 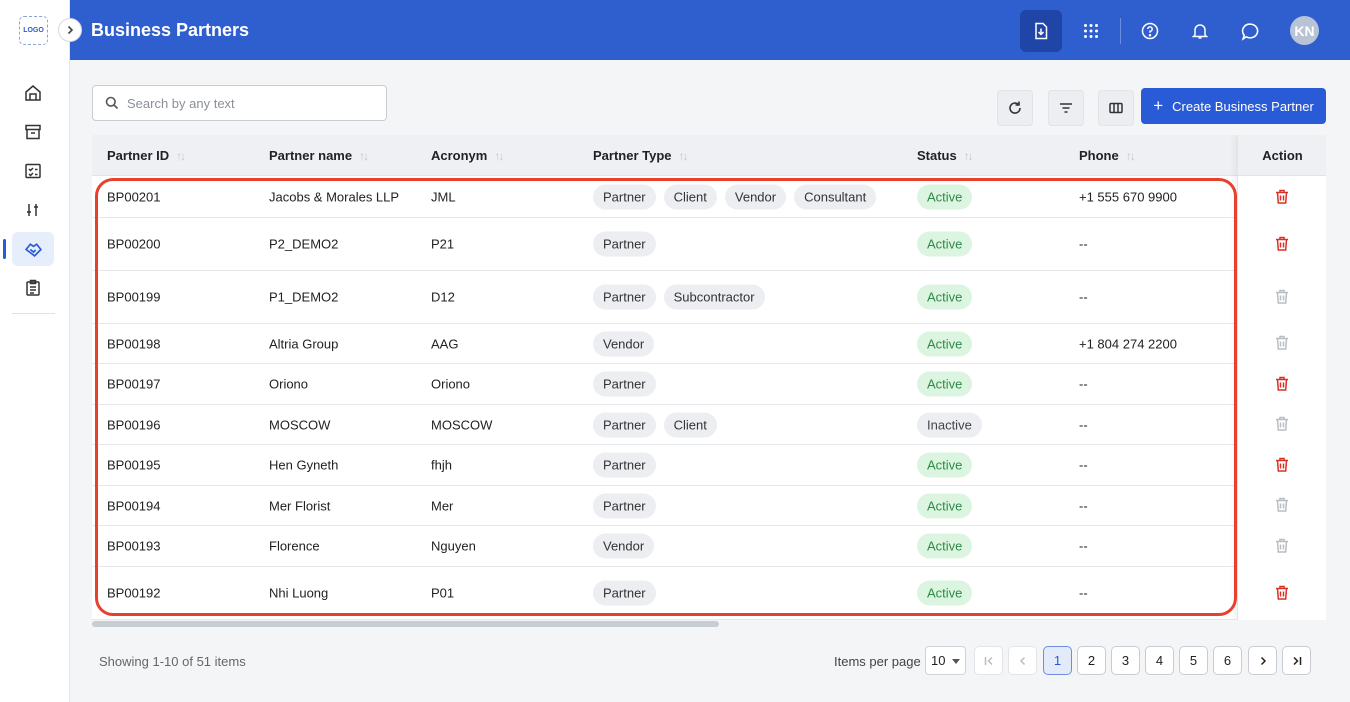 I want to click on column-label: Partner name, so click(x=311, y=155).